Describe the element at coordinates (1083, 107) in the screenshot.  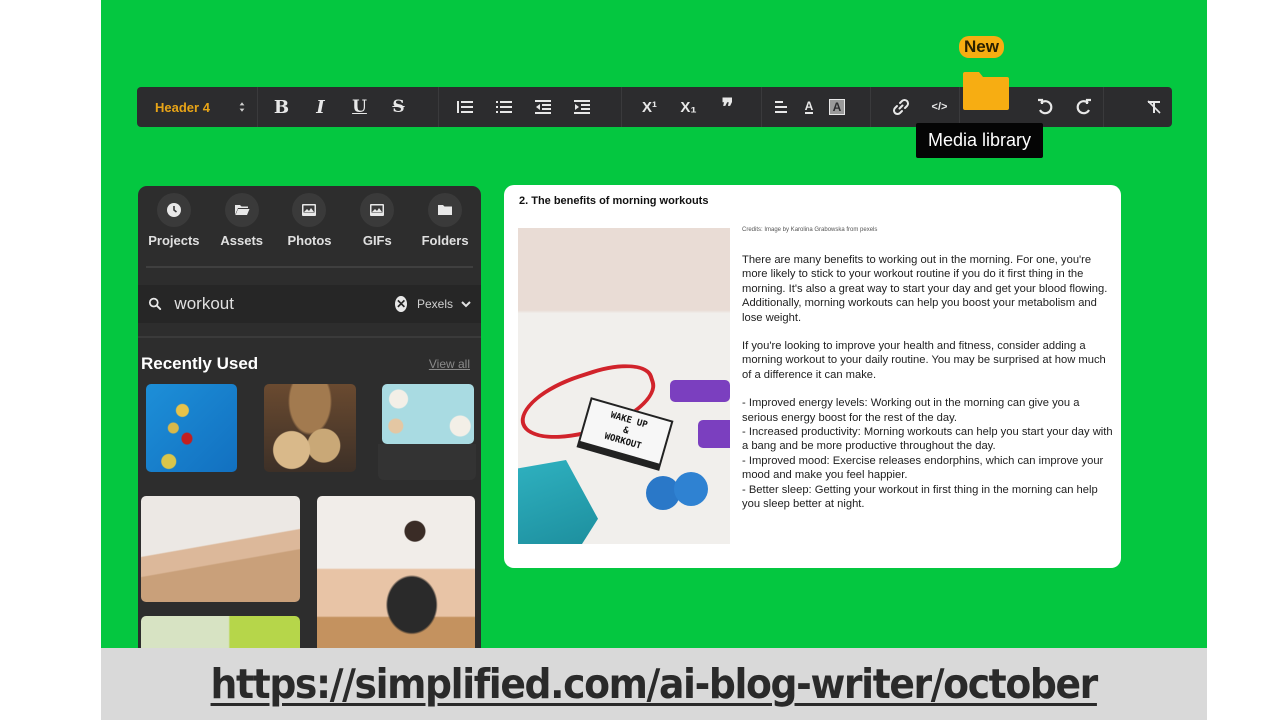
I see `redo-button` at that location.